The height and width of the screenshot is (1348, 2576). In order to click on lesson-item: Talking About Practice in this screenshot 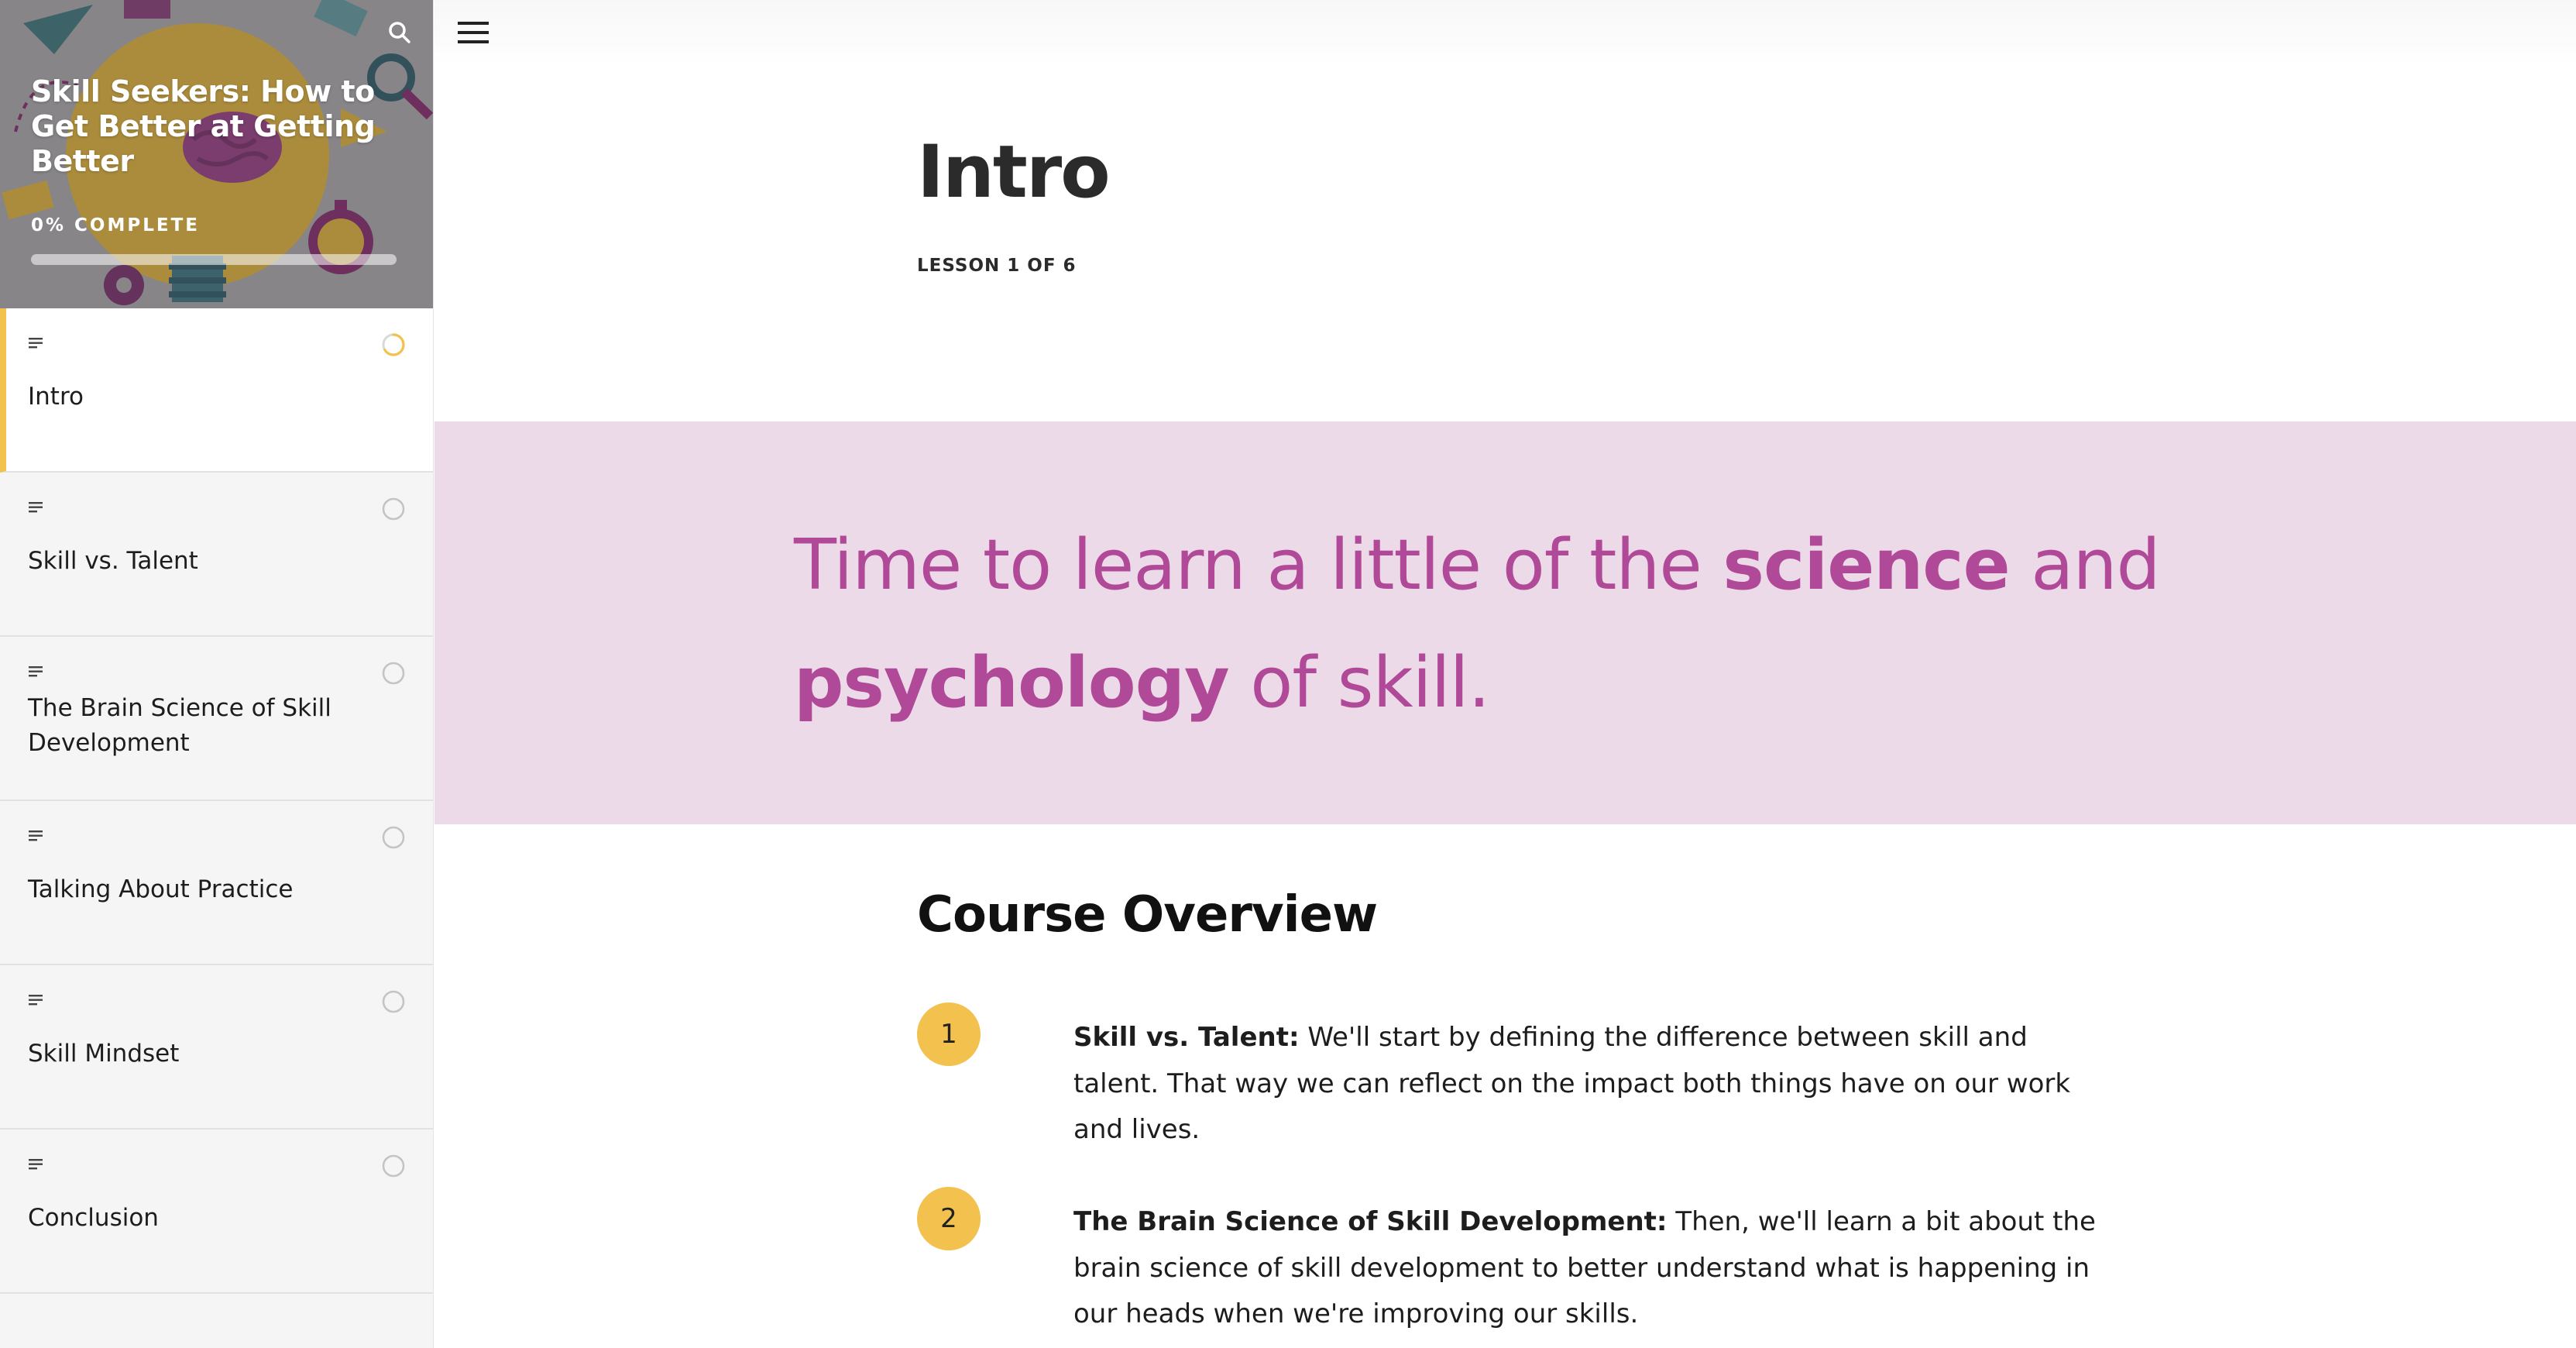, I will do `click(216, 883)`.